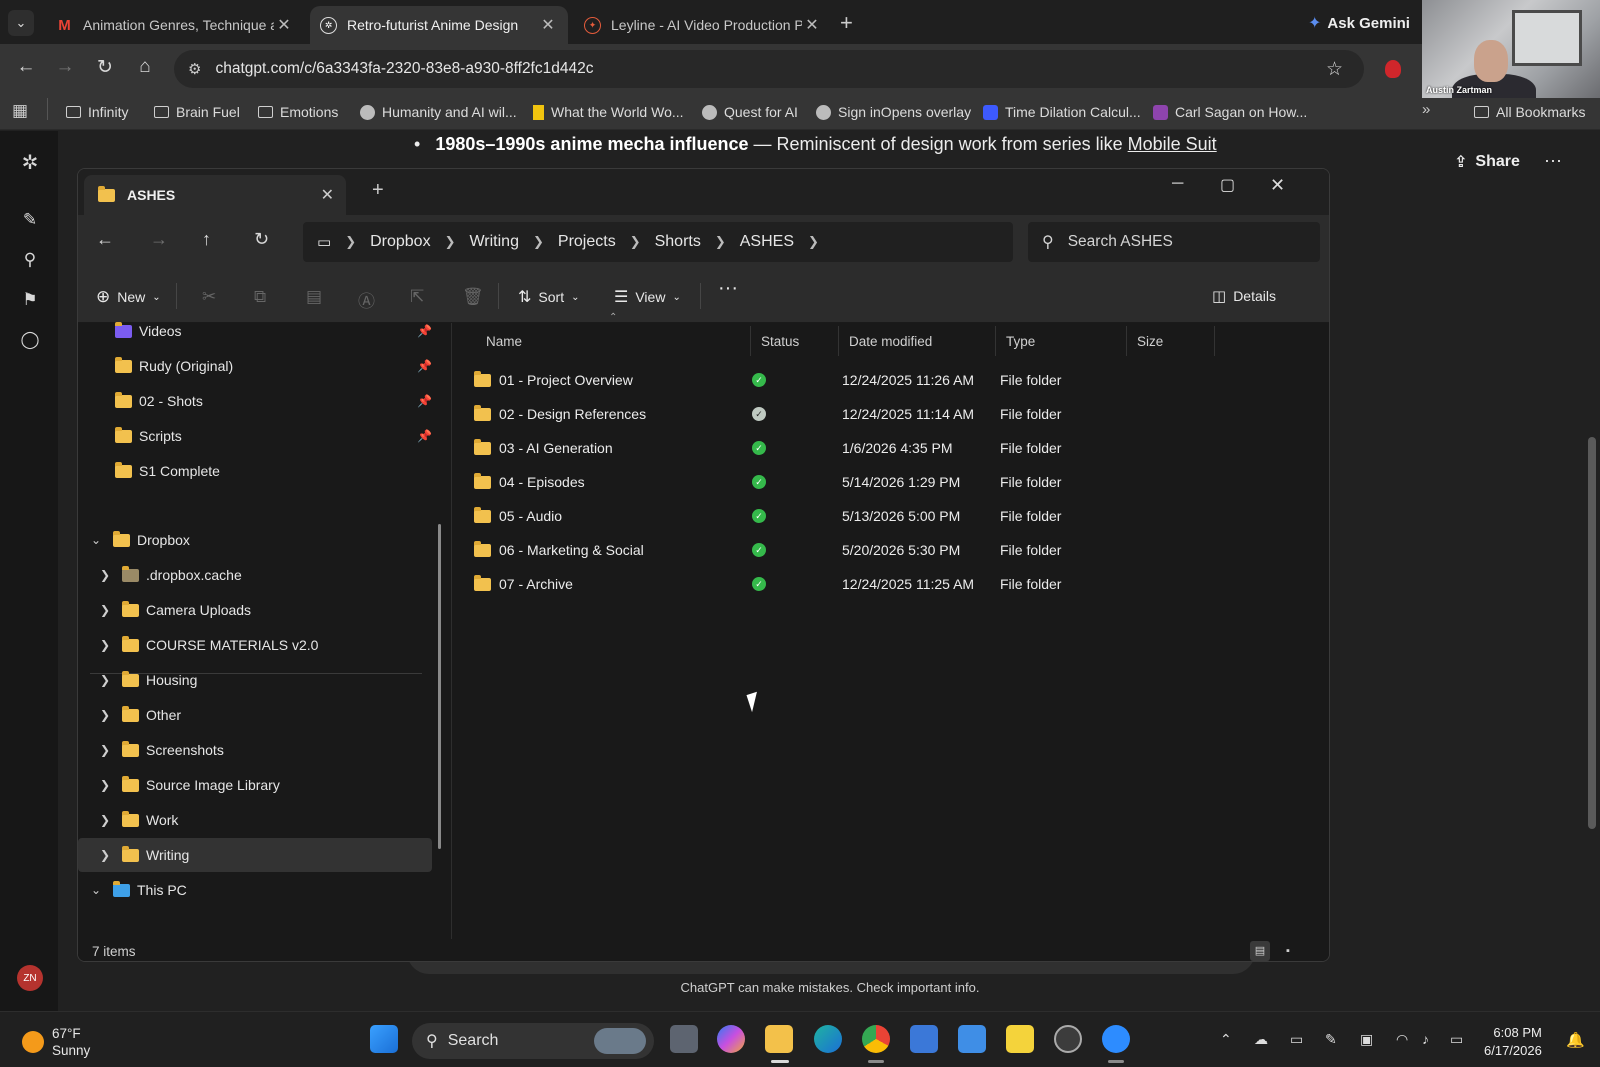  I want to click on quick-access-item: Rudy (Original) 📌, so click(255, 366).